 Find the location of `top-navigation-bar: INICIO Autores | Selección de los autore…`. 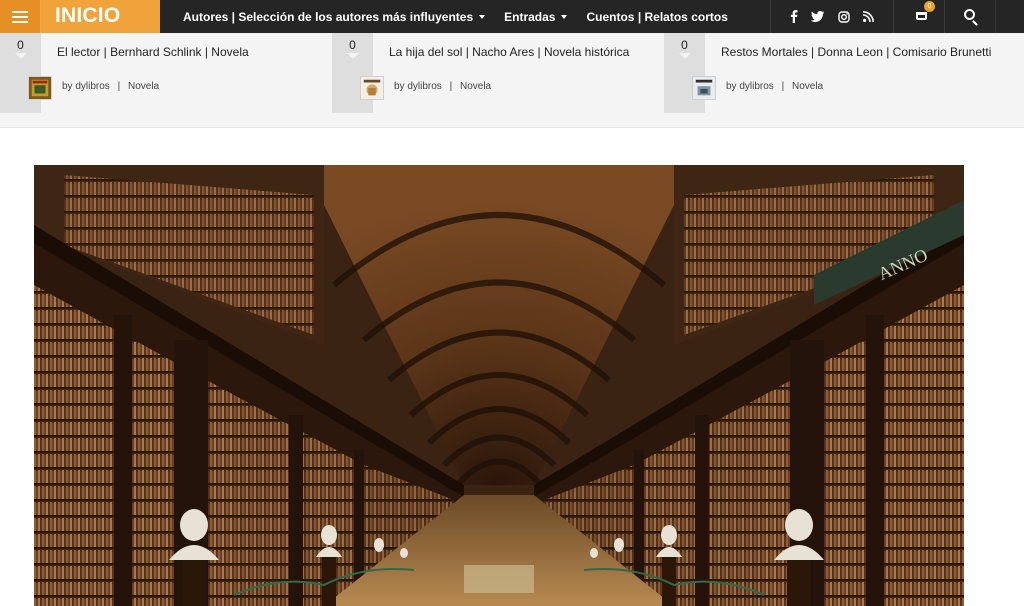

top-navigation-bar: INICIO Autores | Selección de los autore… is located at coordinates (512, 16).